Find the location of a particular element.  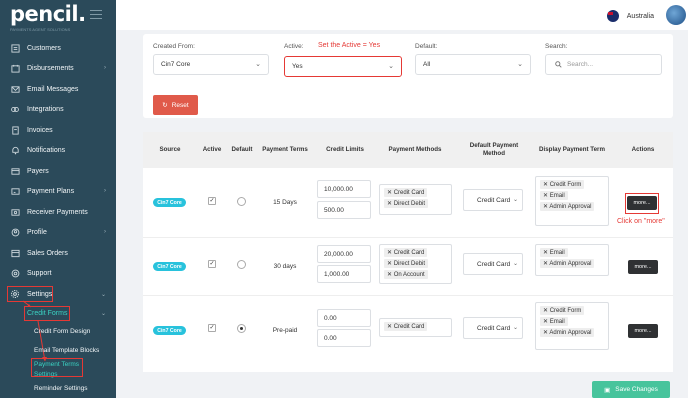

invoices-icon is located at coordinates (15, 130).